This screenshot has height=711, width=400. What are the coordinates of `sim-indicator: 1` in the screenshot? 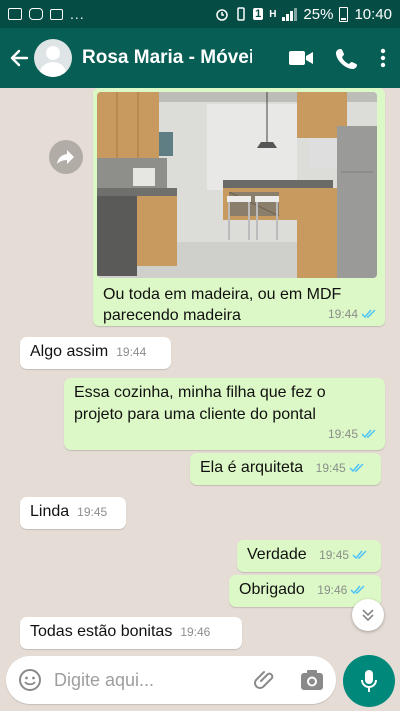 It's located at (258, 14).